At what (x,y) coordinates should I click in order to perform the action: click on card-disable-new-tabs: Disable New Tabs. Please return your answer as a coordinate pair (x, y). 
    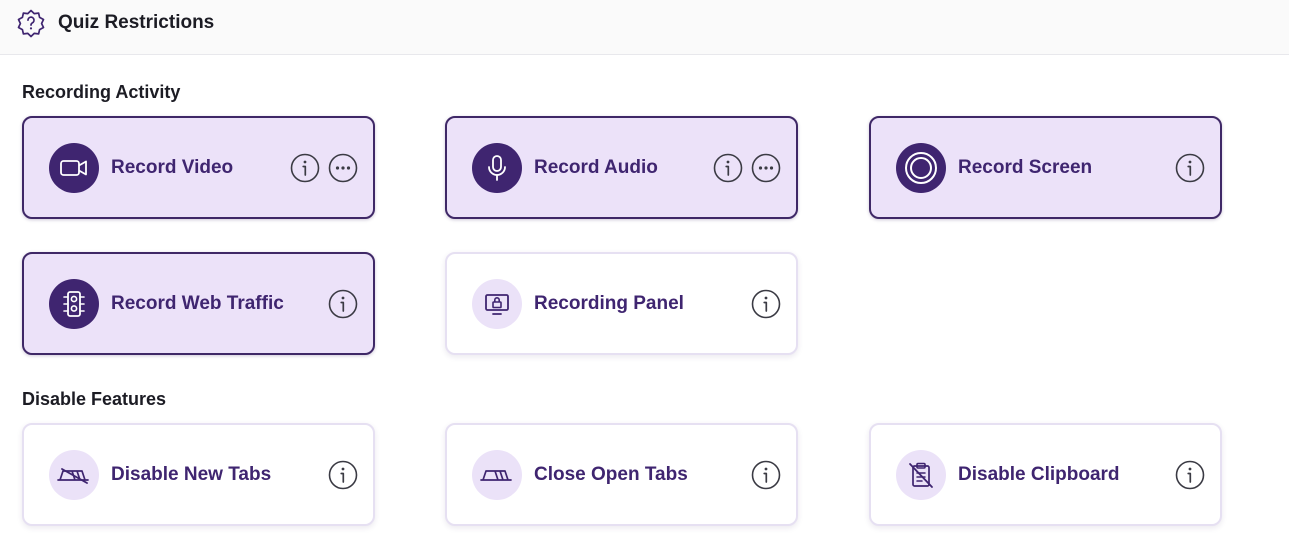
    Looking at the image, I should click on (198, 474).